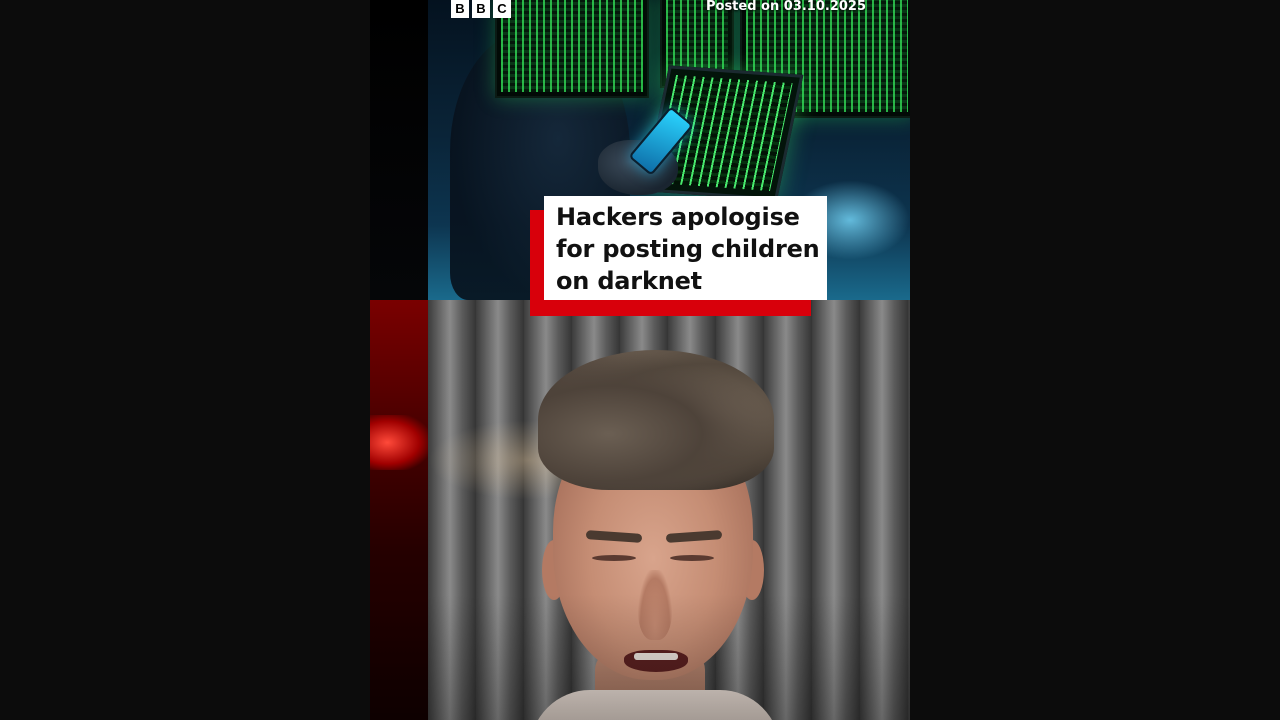 The height and width of the screenshot is (720, 1280). I want to click on bbc-logo: B B C, so click(481, 9).